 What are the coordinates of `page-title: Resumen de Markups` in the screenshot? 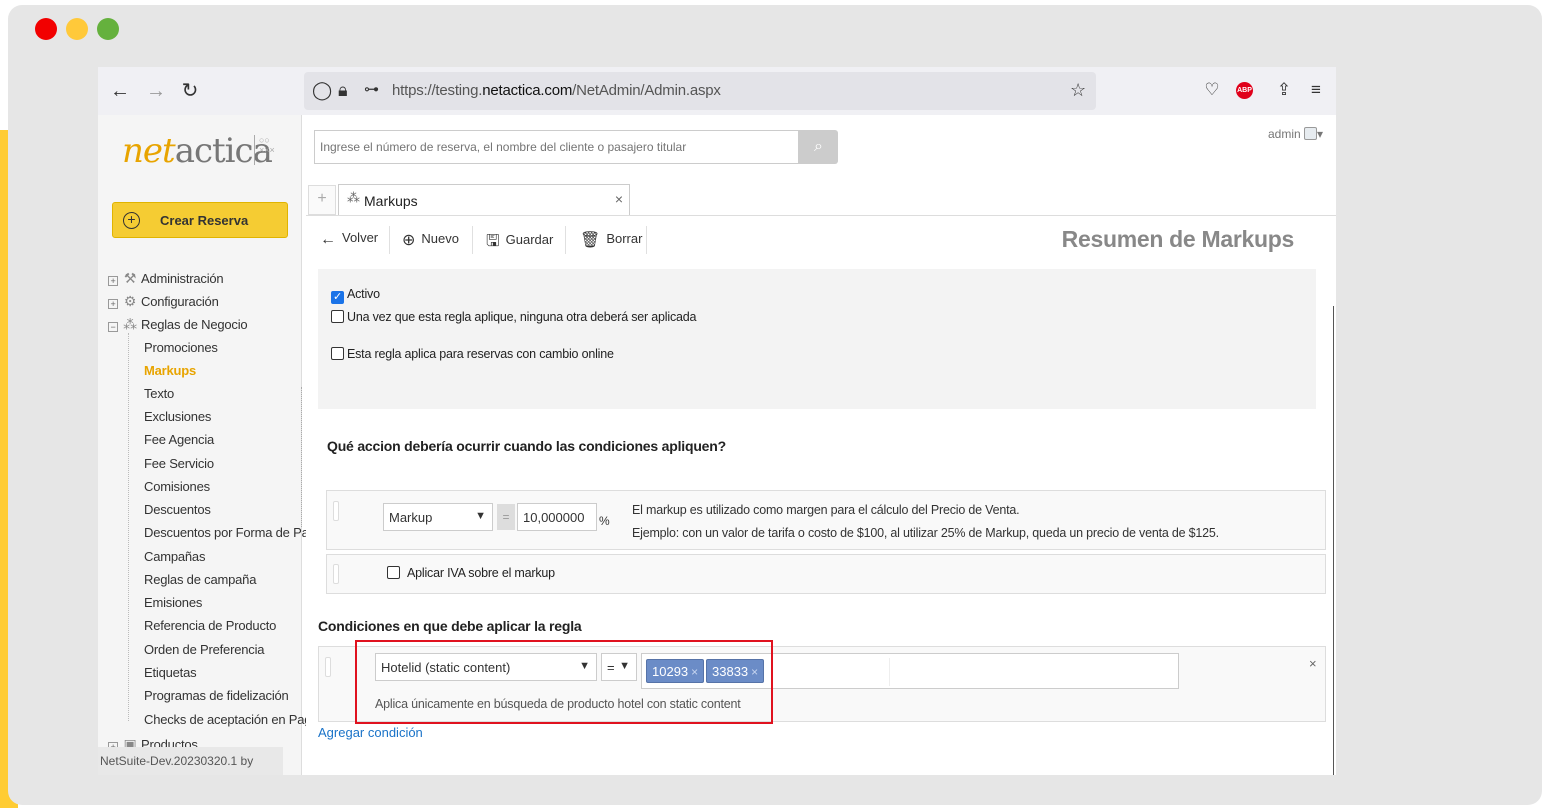 It's located at (1178, 239).